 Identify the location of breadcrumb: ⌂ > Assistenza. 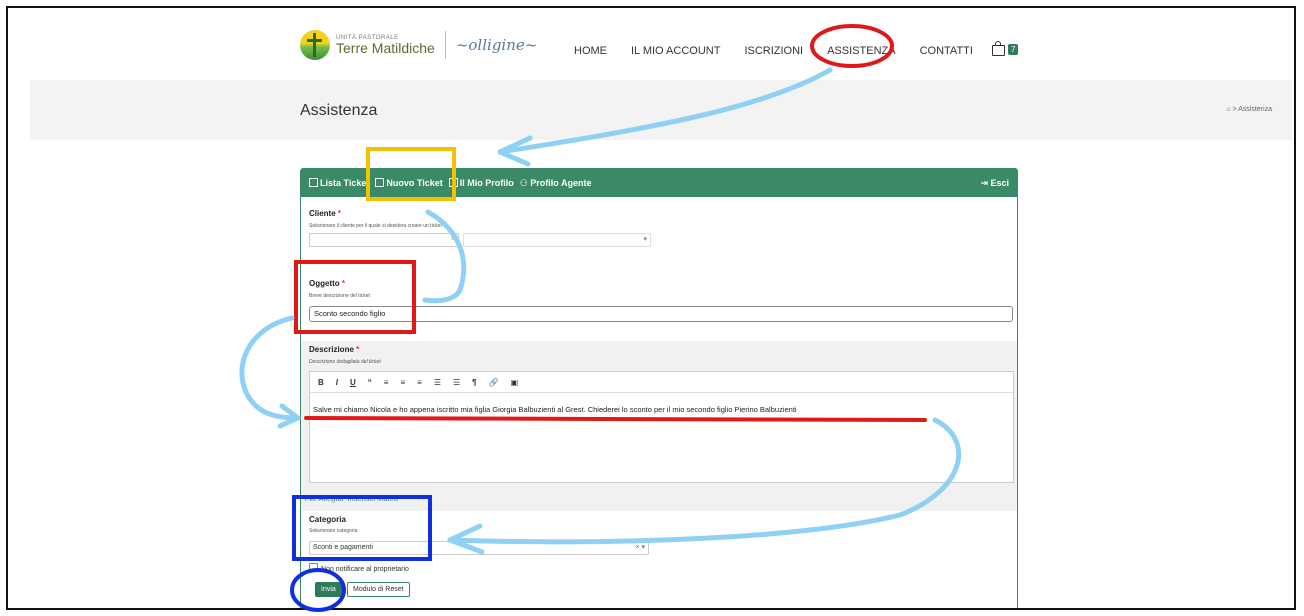
(1249, 109).